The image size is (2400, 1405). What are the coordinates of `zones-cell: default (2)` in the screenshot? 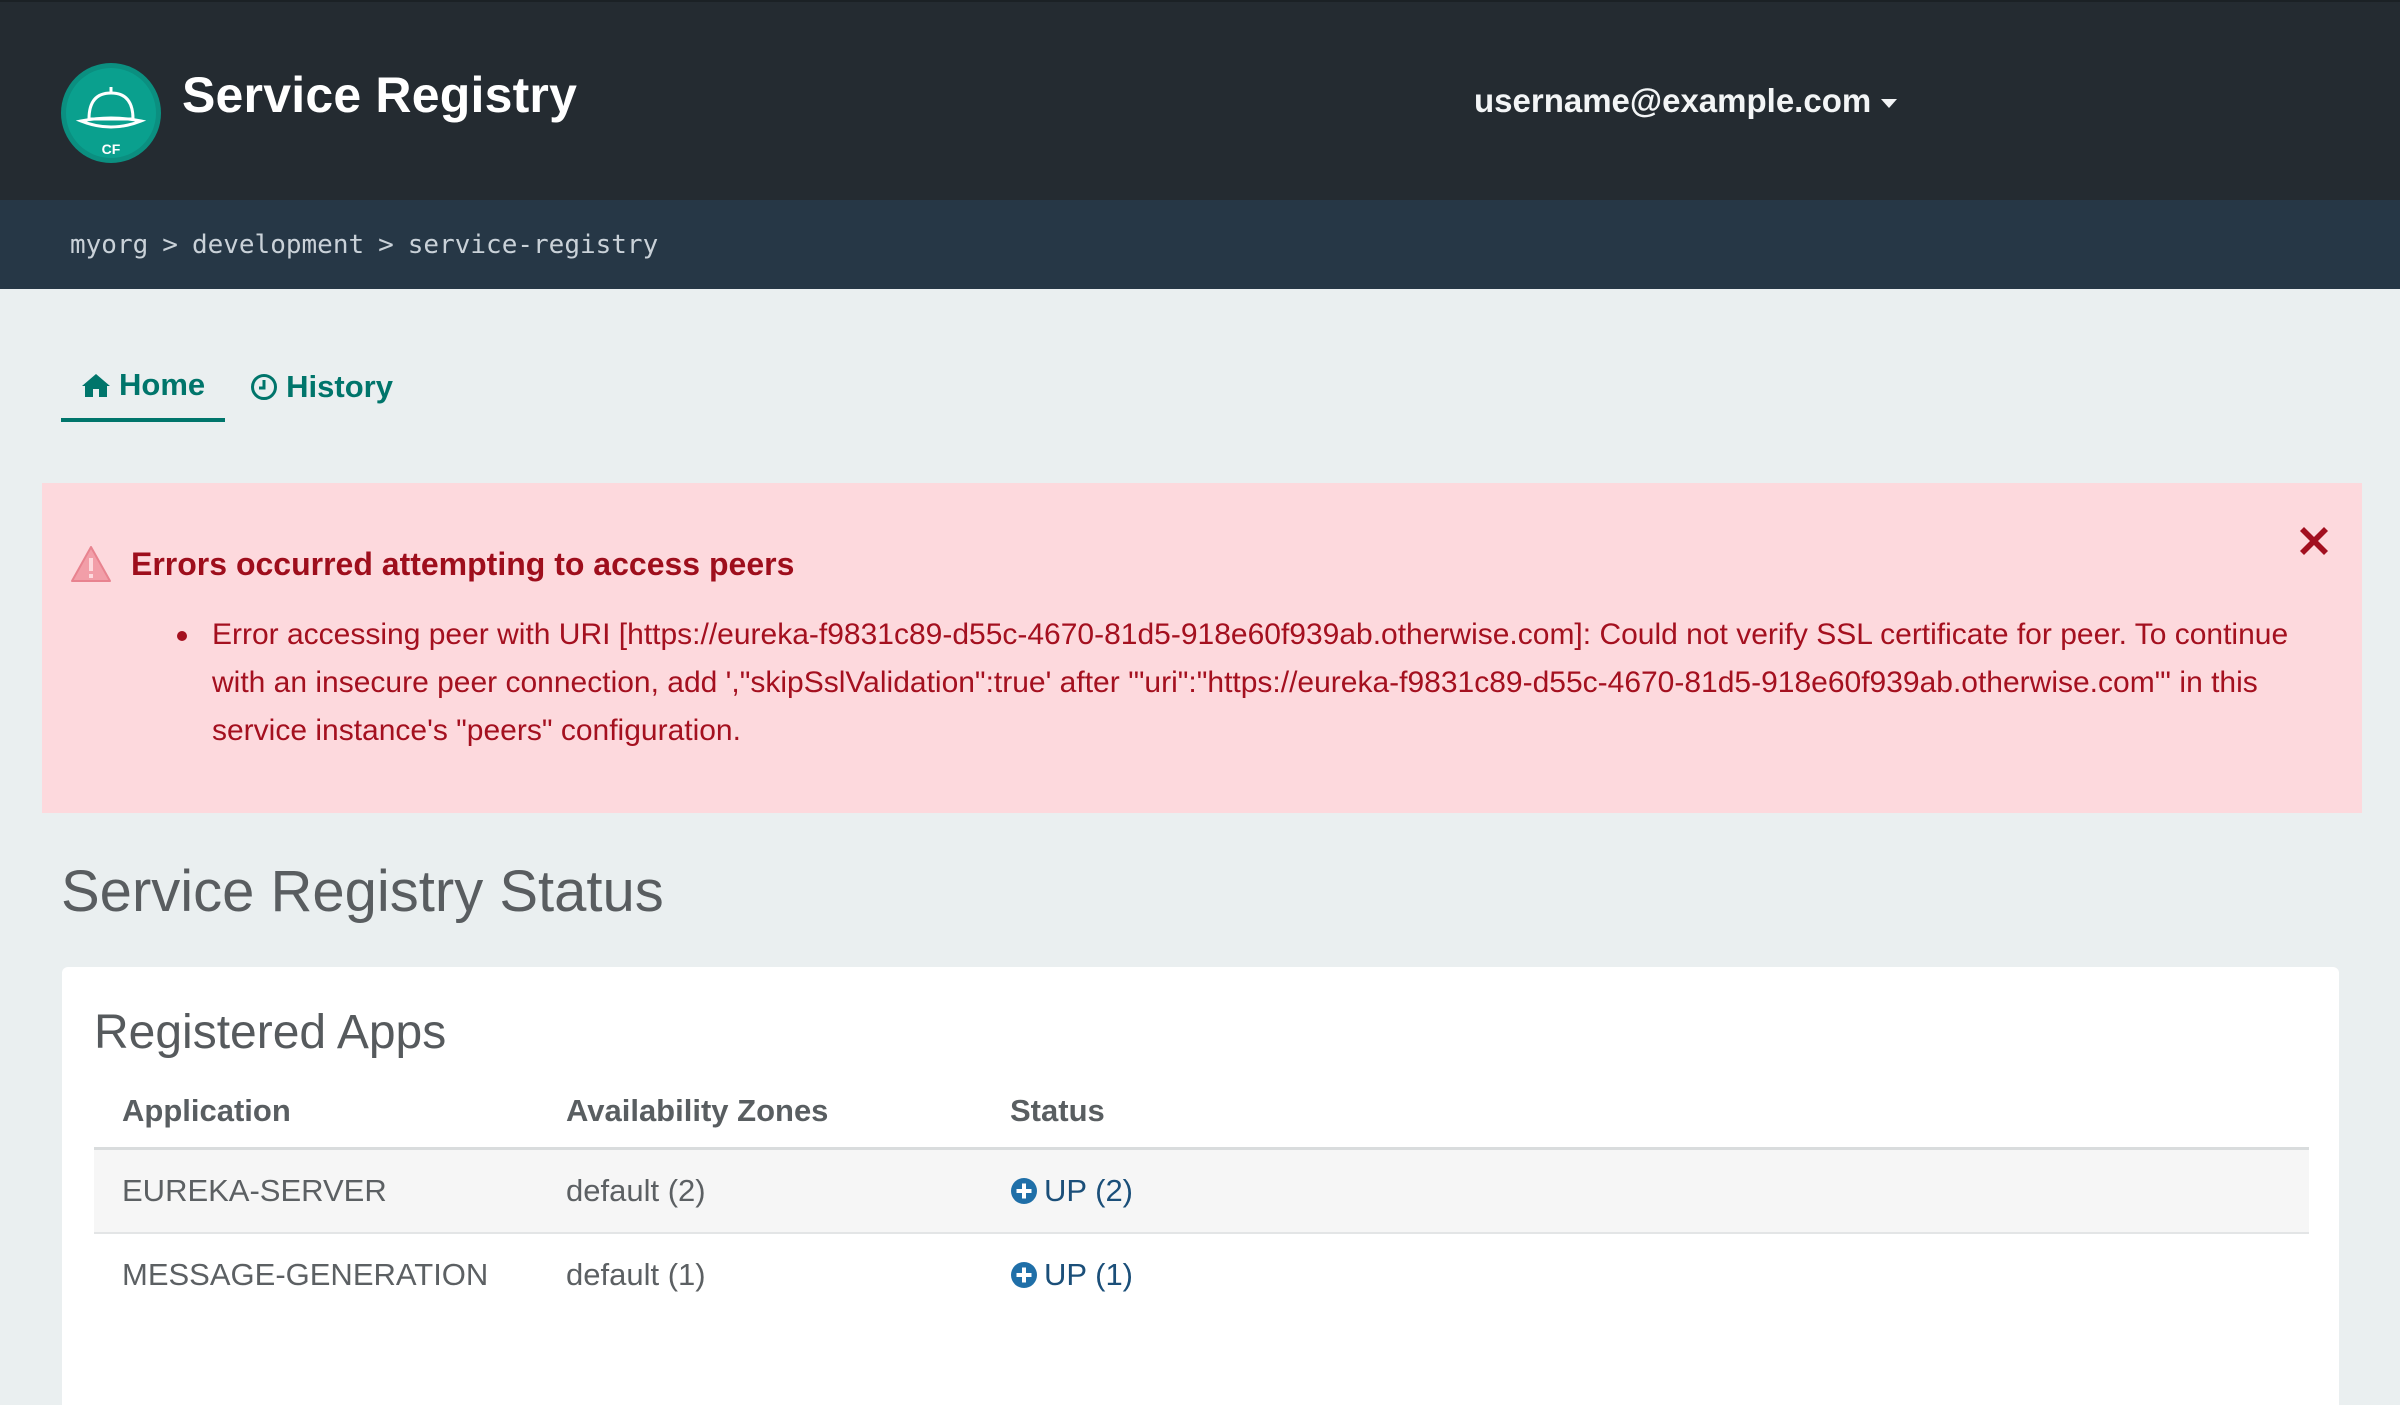 It's located at (760, 1191).